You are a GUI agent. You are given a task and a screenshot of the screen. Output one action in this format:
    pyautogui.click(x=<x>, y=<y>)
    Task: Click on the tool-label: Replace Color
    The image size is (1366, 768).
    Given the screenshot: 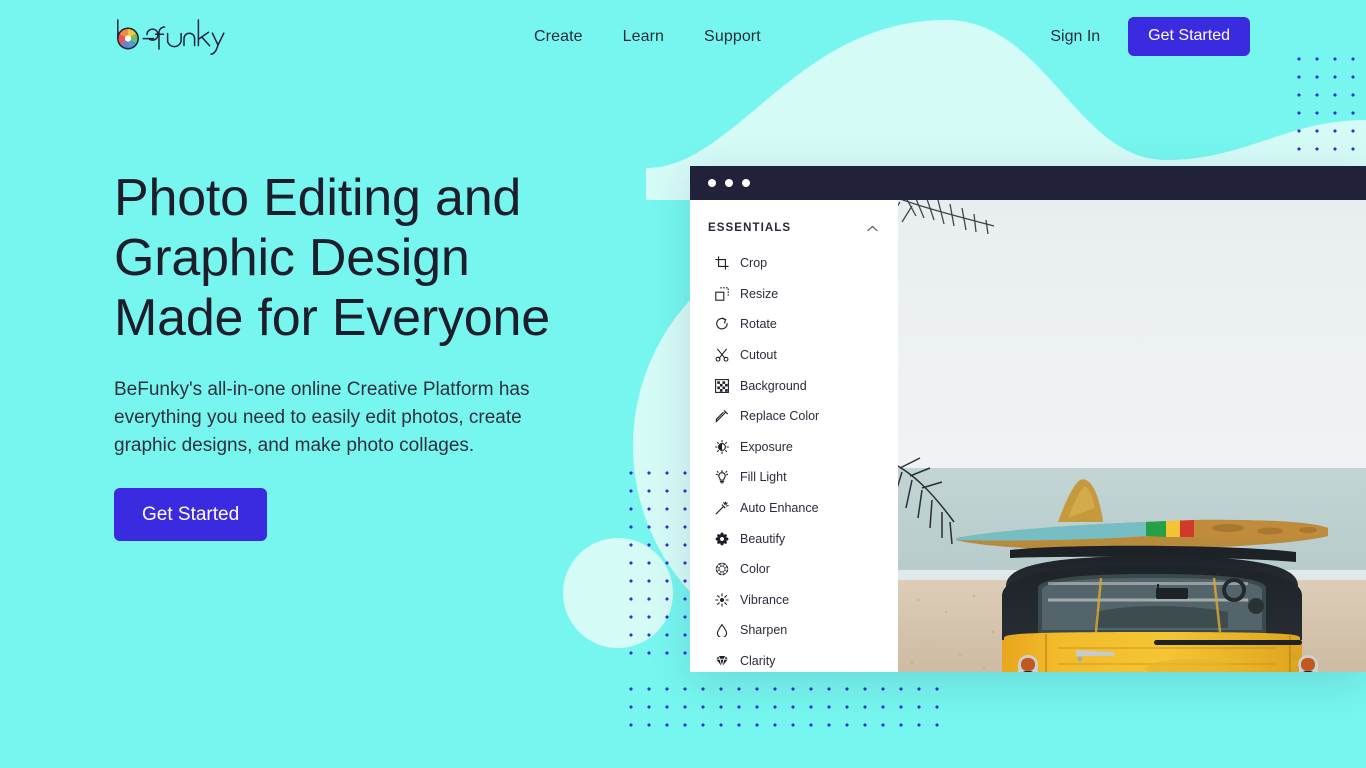 What is the action you would take?
    pyautogui.click(x=780, y=416)
    